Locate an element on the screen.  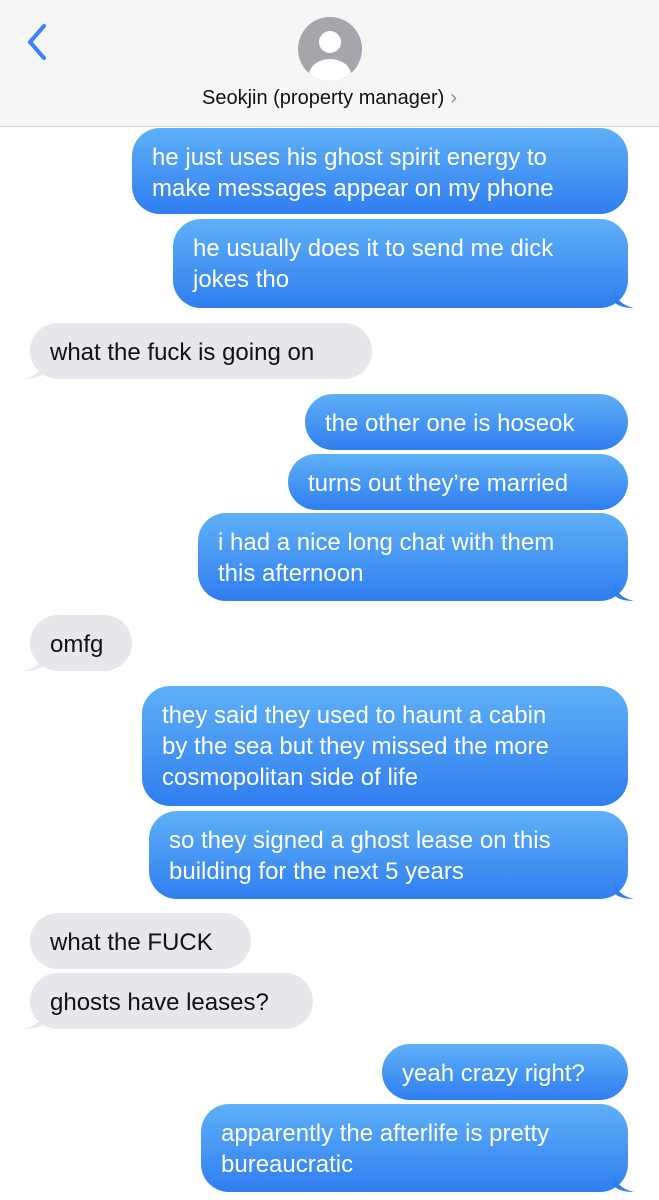
contact-name-button: Seokjin (property manager) › is located at coordinates (329, 98).